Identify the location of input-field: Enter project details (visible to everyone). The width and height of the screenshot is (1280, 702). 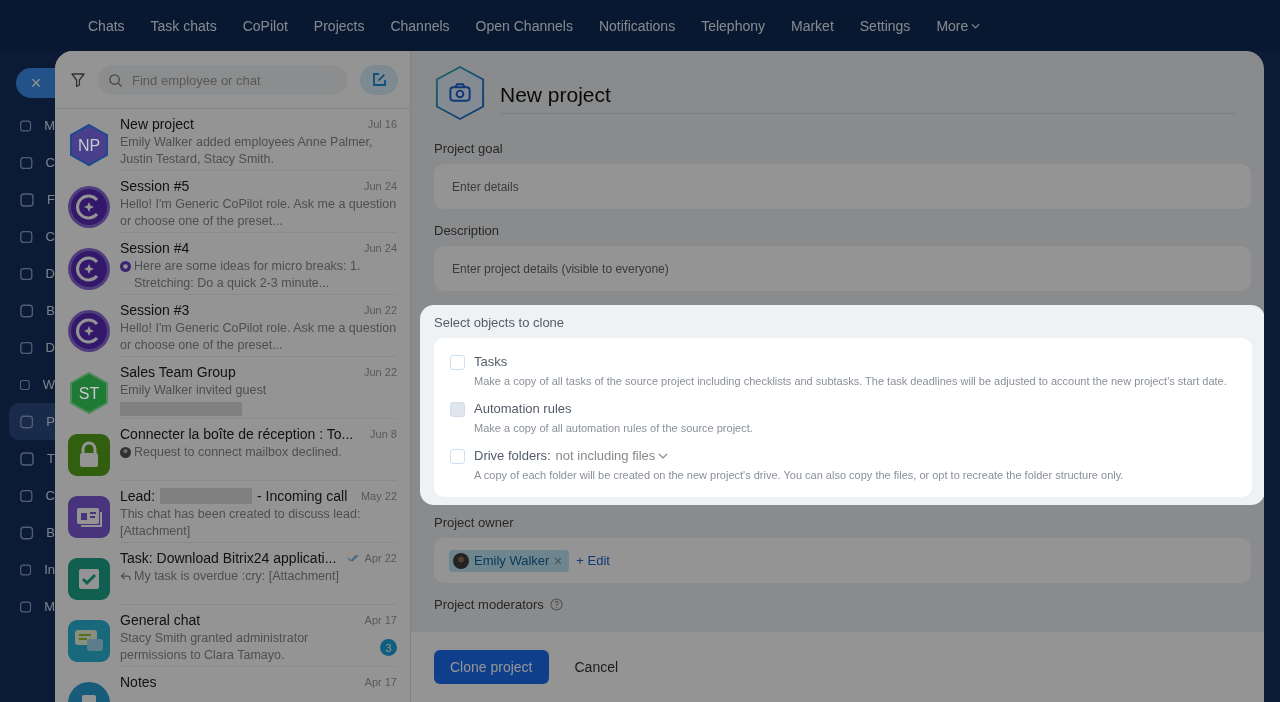
(842, 268).